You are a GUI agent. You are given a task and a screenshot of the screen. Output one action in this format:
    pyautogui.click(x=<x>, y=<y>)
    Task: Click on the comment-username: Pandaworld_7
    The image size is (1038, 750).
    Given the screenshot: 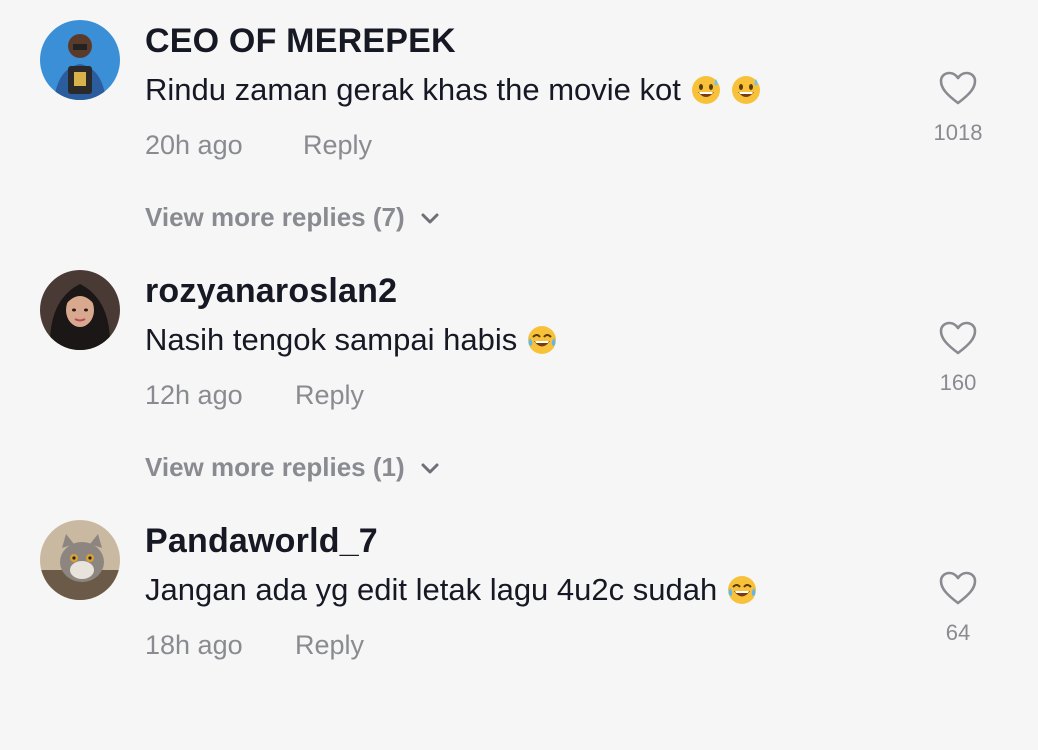 What is the action you would take?
    pyautogui.click(x=261, y=541)
    